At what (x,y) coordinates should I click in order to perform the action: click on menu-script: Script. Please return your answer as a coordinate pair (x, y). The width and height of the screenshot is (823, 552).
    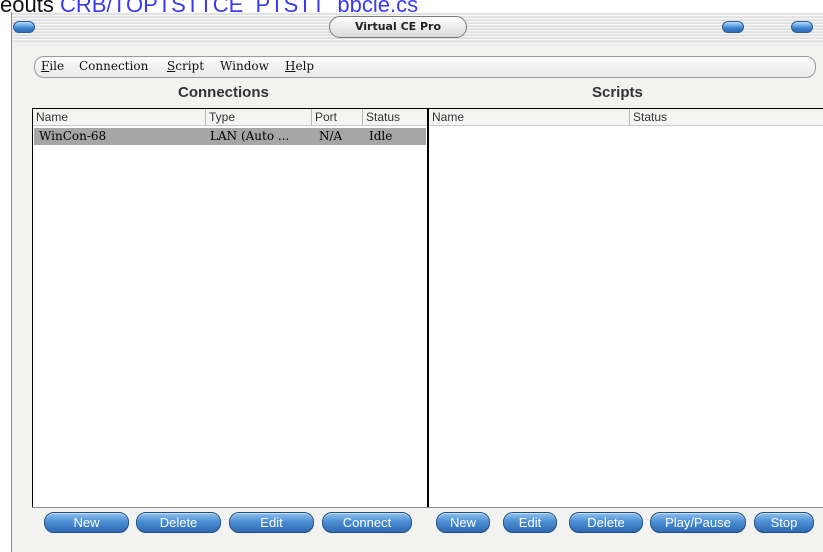
    Looking at the image, I should click on (185, 66).